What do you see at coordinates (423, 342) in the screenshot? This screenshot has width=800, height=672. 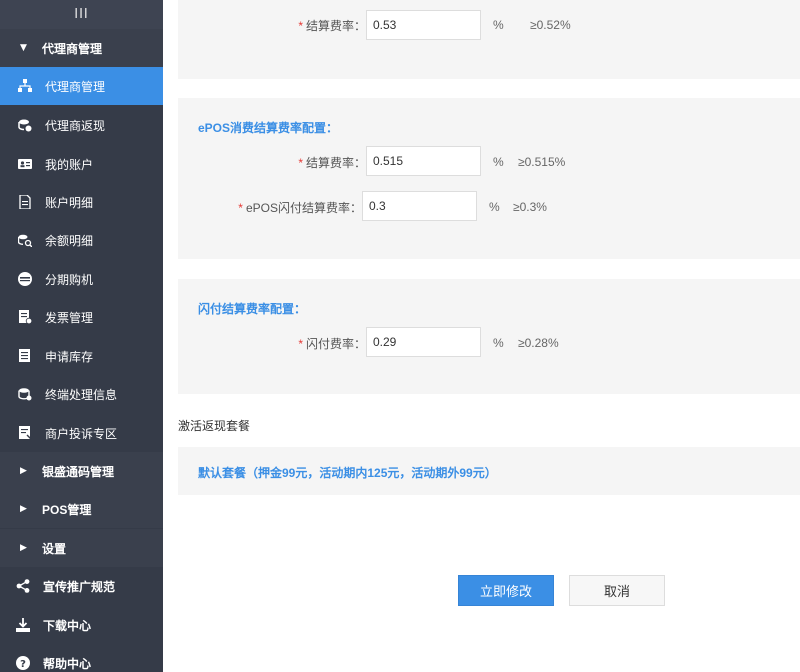 I see `flash-pay-rate-input` at bounding box center [423, 342].